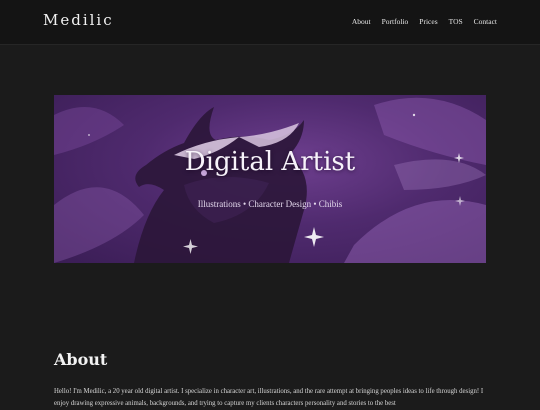 Image resolution: width=540 pixels, height=410 pixels. Describe the element at coordinates (456, 21) in the screenshot. I see `nav-link-tos: TOS` at that location.